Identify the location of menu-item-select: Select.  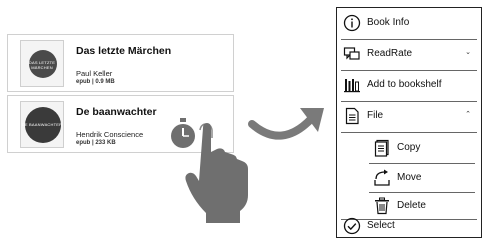
(409, 226).